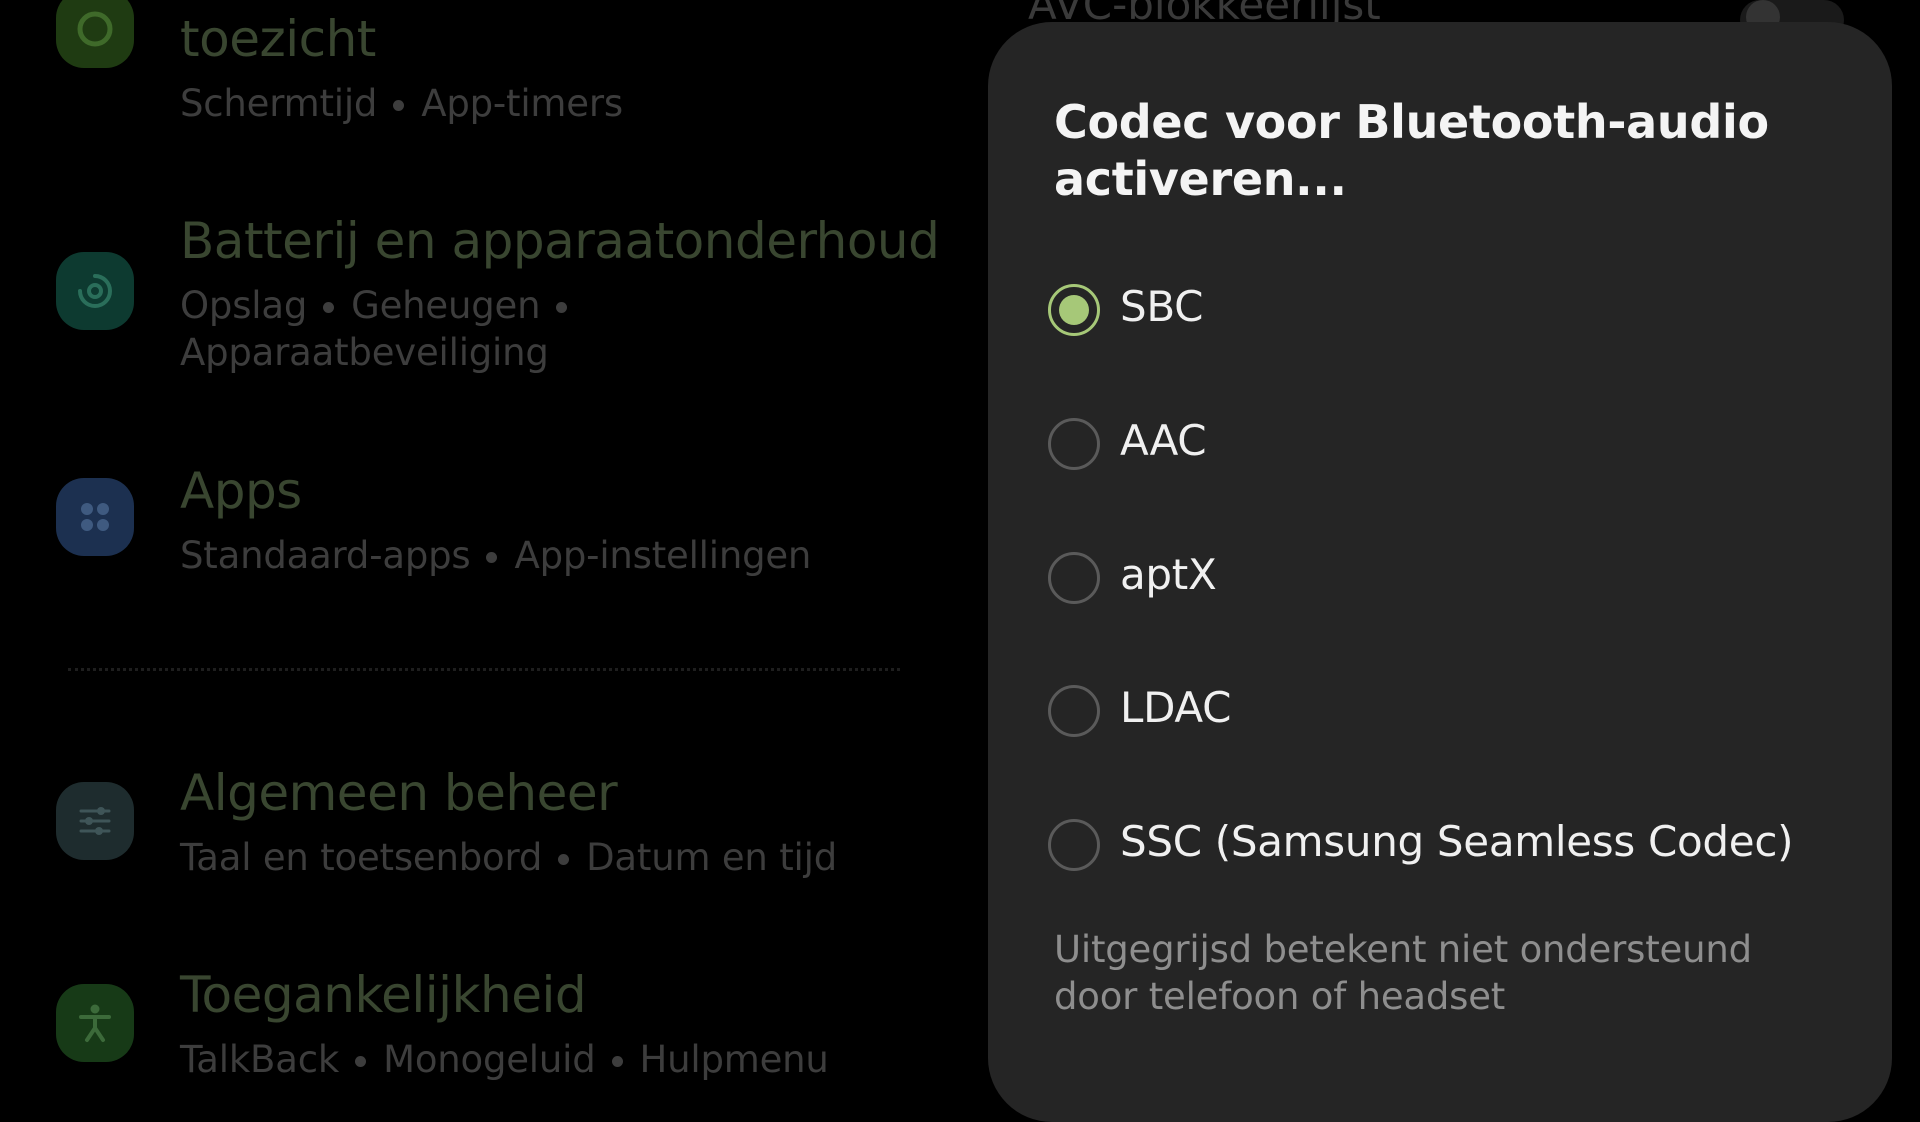 Image resolution: width=1920 pixels, height=1122 pixels. I want to click on radio-button-selected, so click(1074, 310).